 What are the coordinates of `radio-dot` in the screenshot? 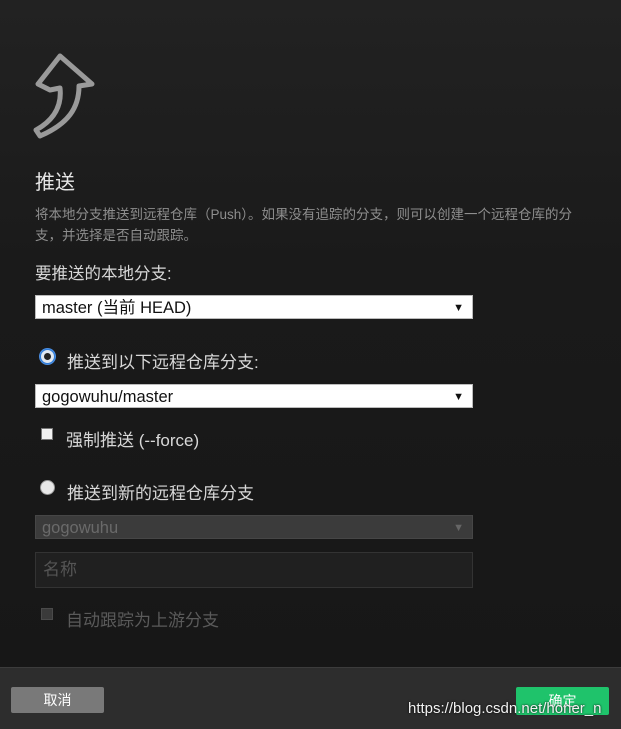 It's located at (47, 356).